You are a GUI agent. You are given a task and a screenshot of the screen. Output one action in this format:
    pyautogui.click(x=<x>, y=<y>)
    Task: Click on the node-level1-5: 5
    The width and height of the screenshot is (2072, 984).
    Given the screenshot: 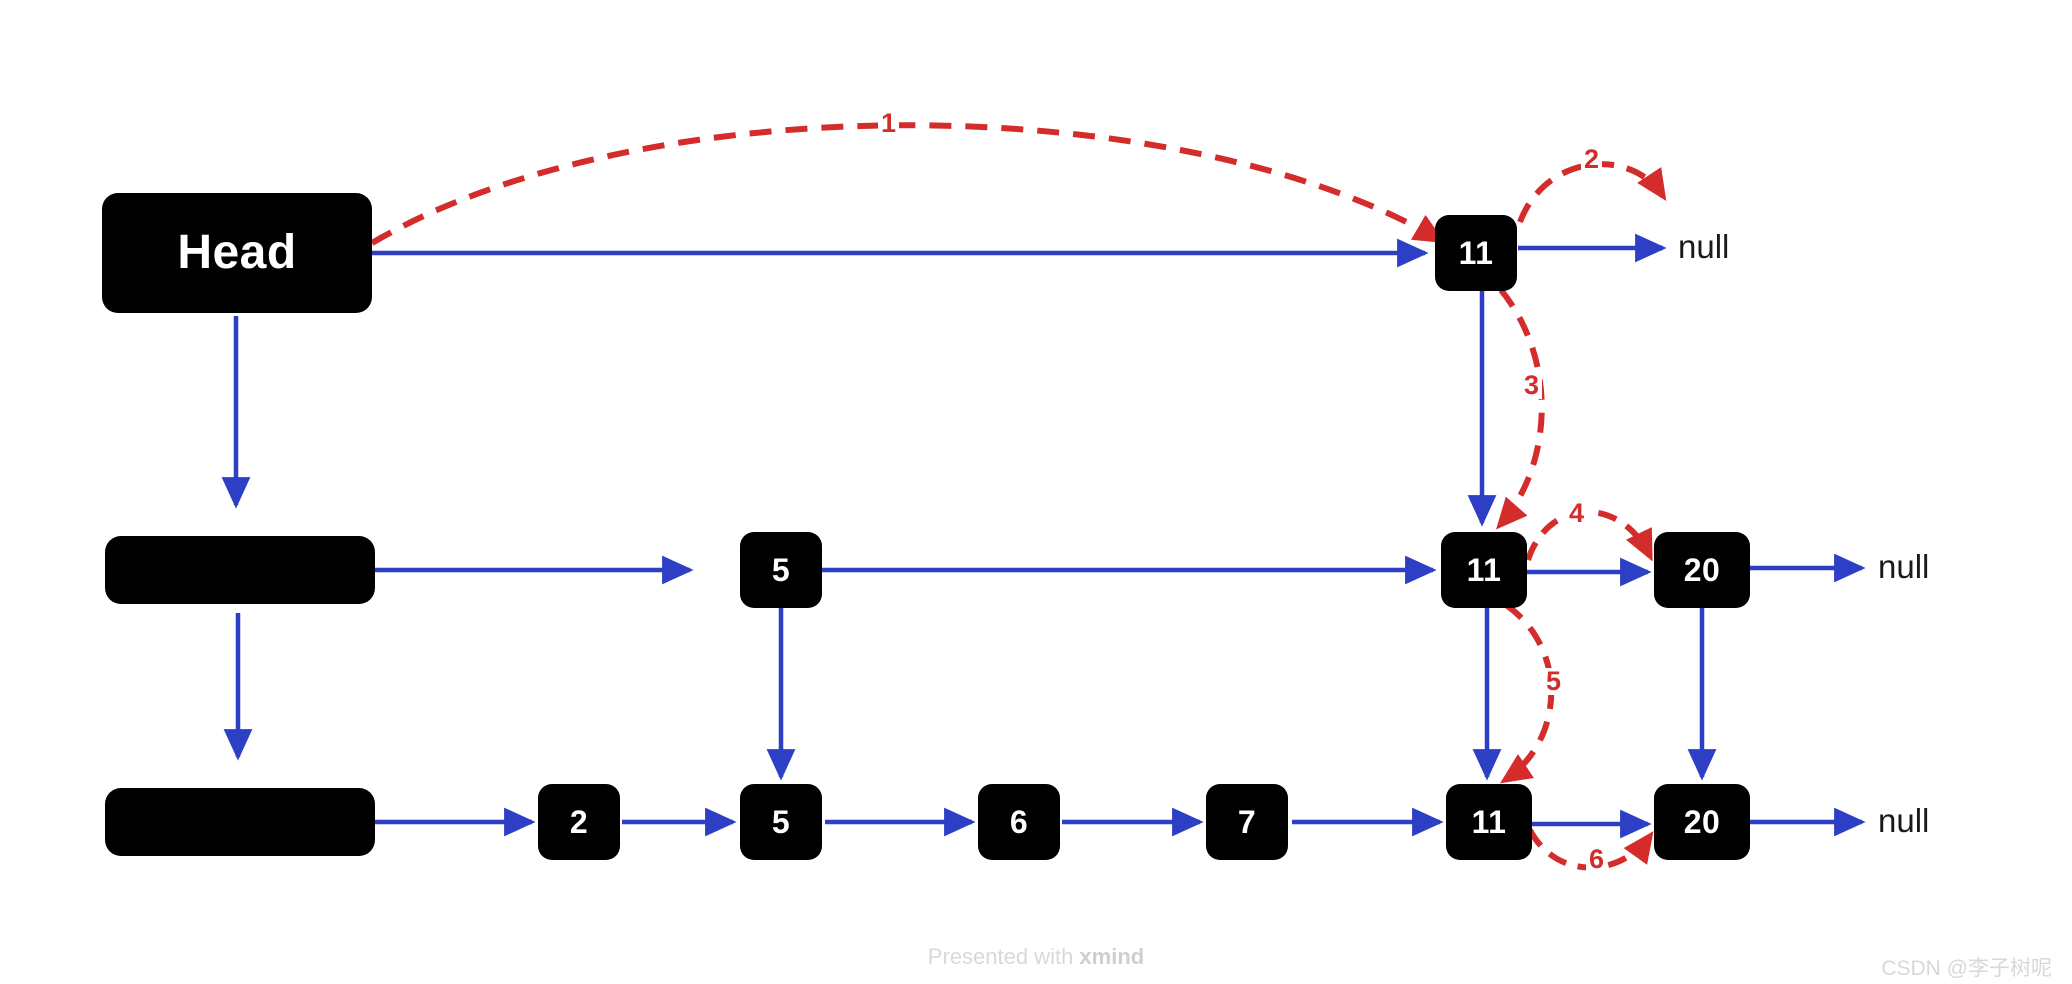 What is the action you would take?
    pyautogui.click(x=781, y=822)
    